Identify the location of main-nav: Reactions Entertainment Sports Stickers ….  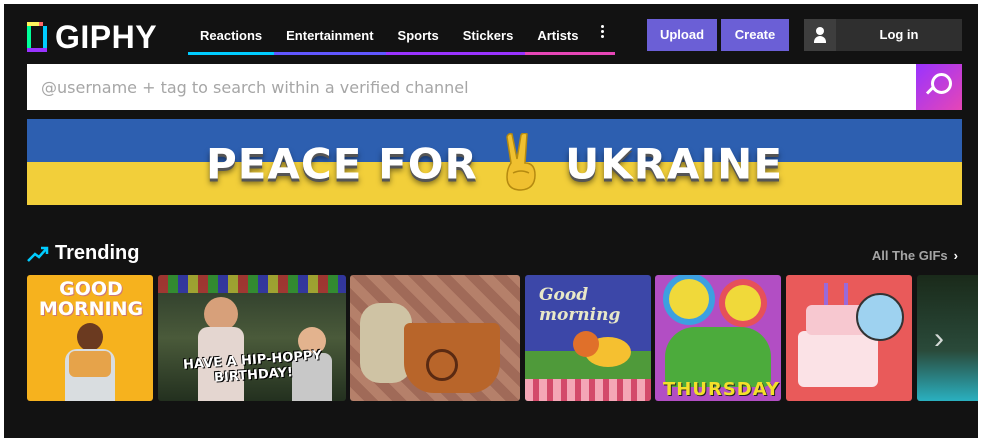
(401, 37).